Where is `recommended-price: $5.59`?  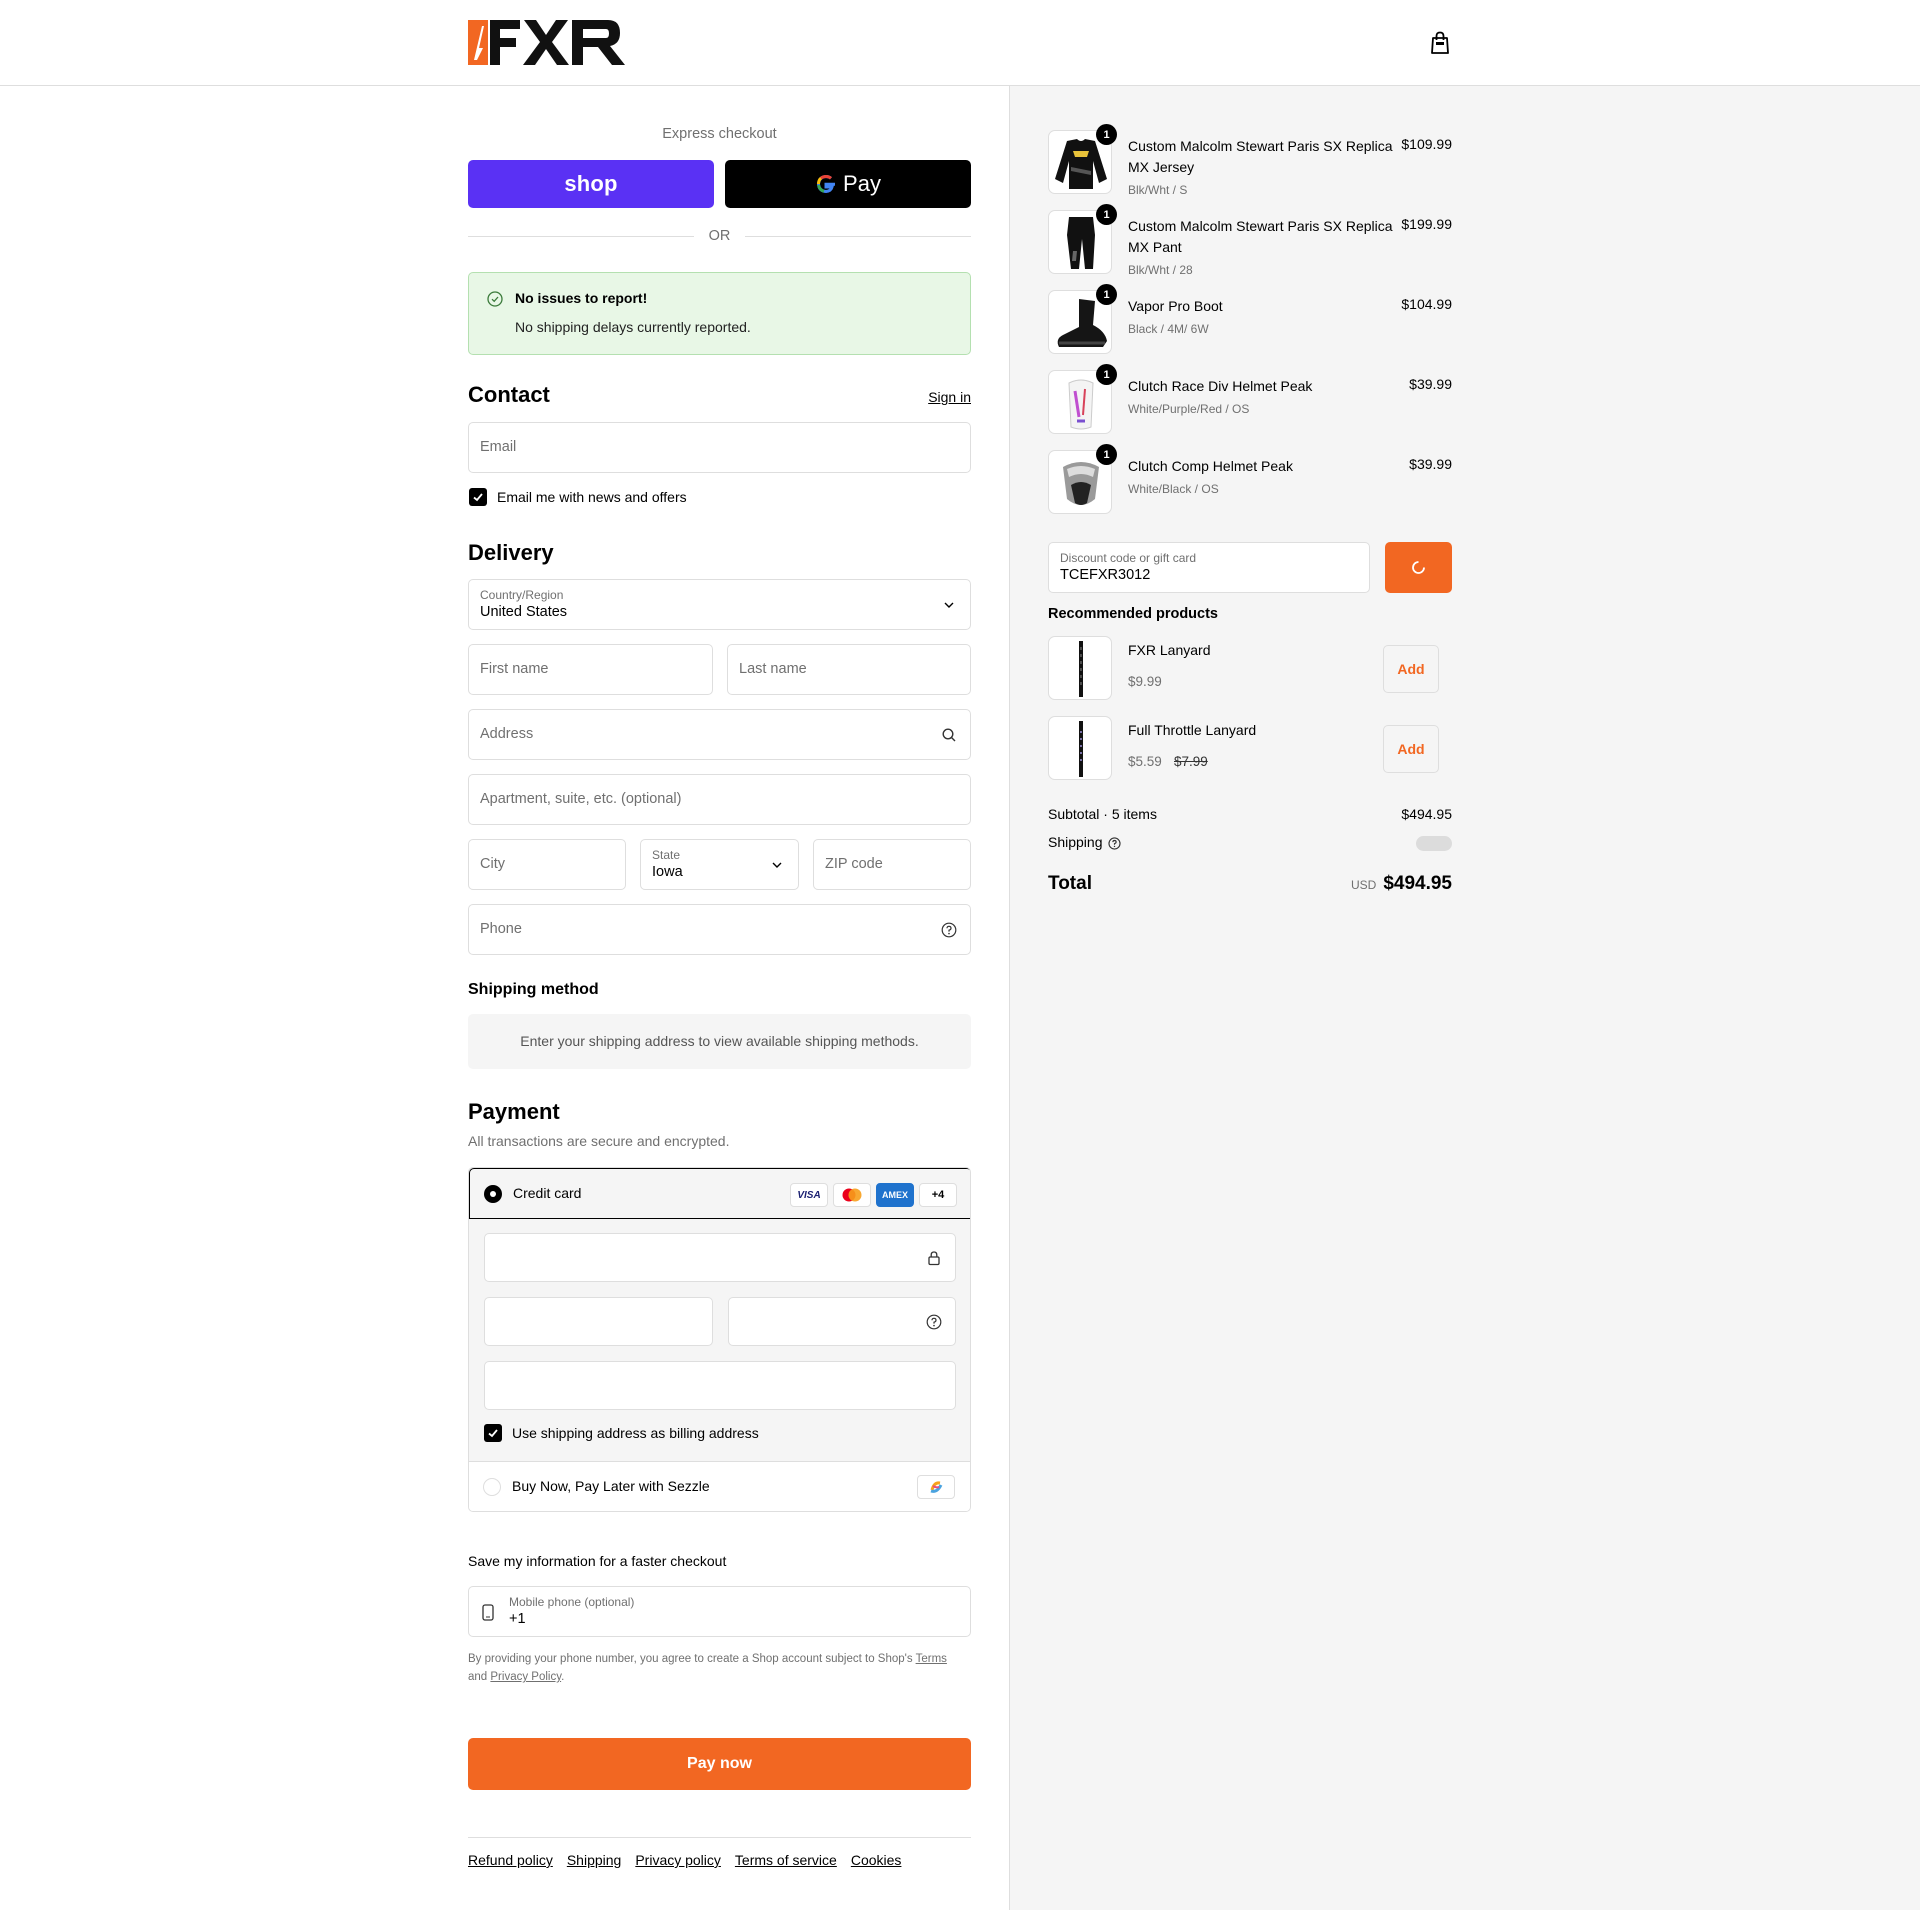
recommended-price: $5.59 is located at coordinates (1145, 761).